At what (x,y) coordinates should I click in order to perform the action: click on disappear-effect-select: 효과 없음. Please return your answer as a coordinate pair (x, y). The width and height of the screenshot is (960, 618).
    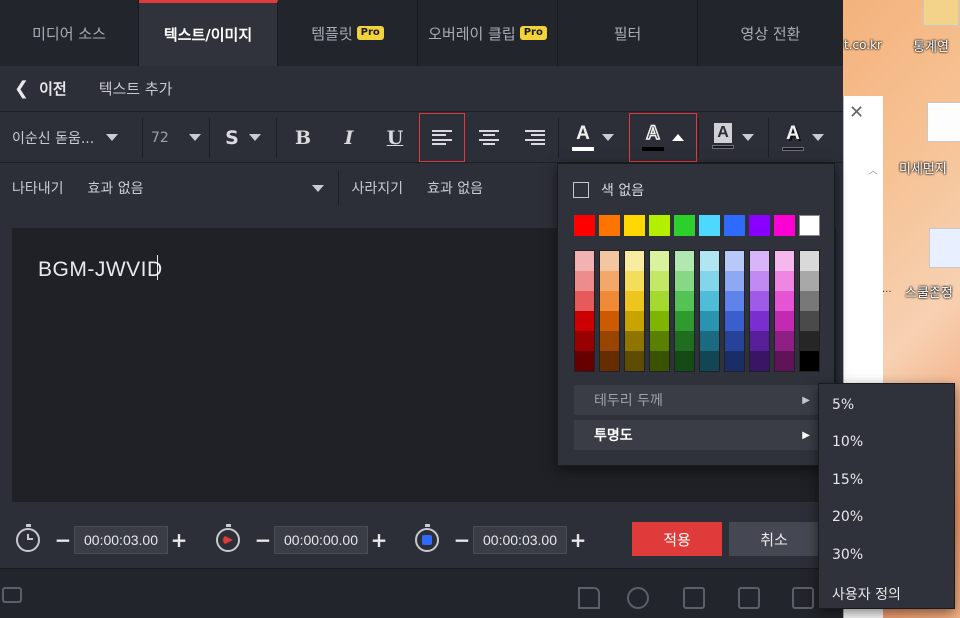
    Looking at the image, I should click on (455, 188).